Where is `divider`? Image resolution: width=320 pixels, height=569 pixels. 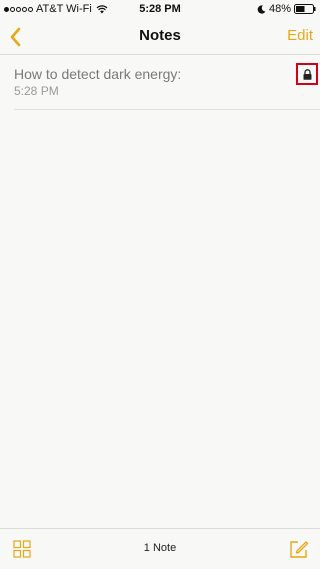
divider is located at coordinates (167, 109).